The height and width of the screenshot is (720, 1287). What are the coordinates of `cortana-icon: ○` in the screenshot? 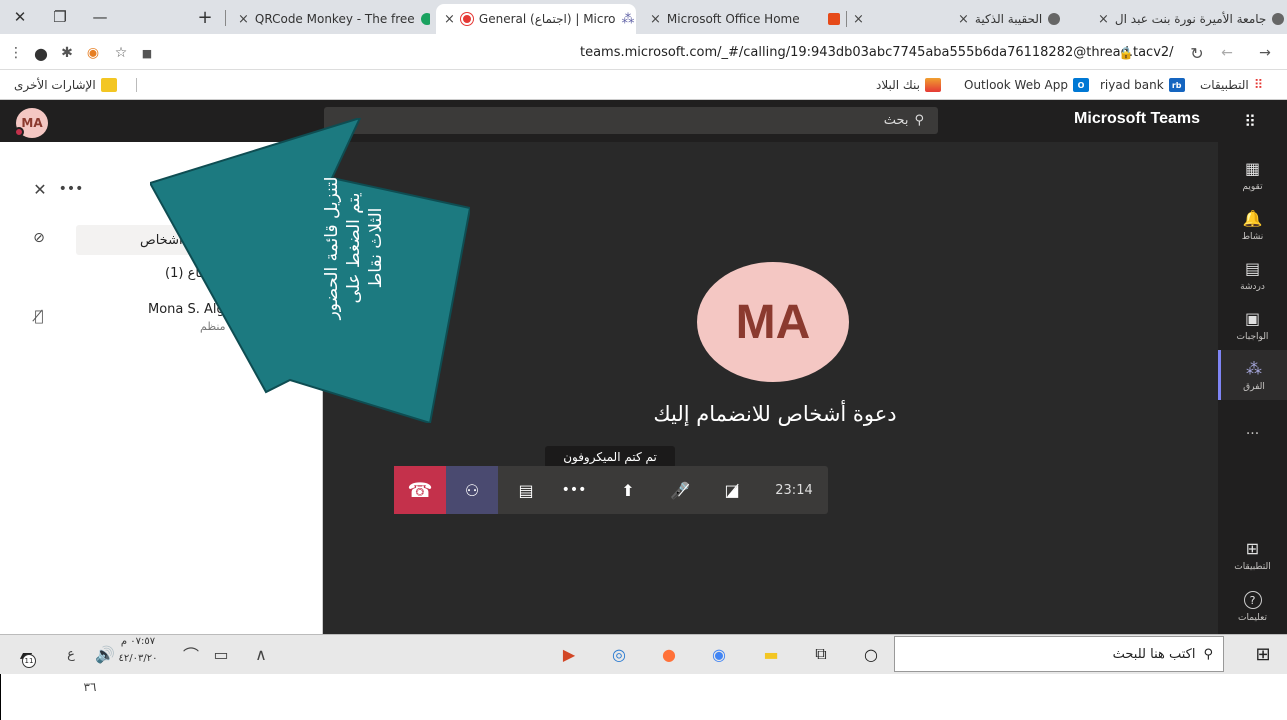 It's located at (871, 654).